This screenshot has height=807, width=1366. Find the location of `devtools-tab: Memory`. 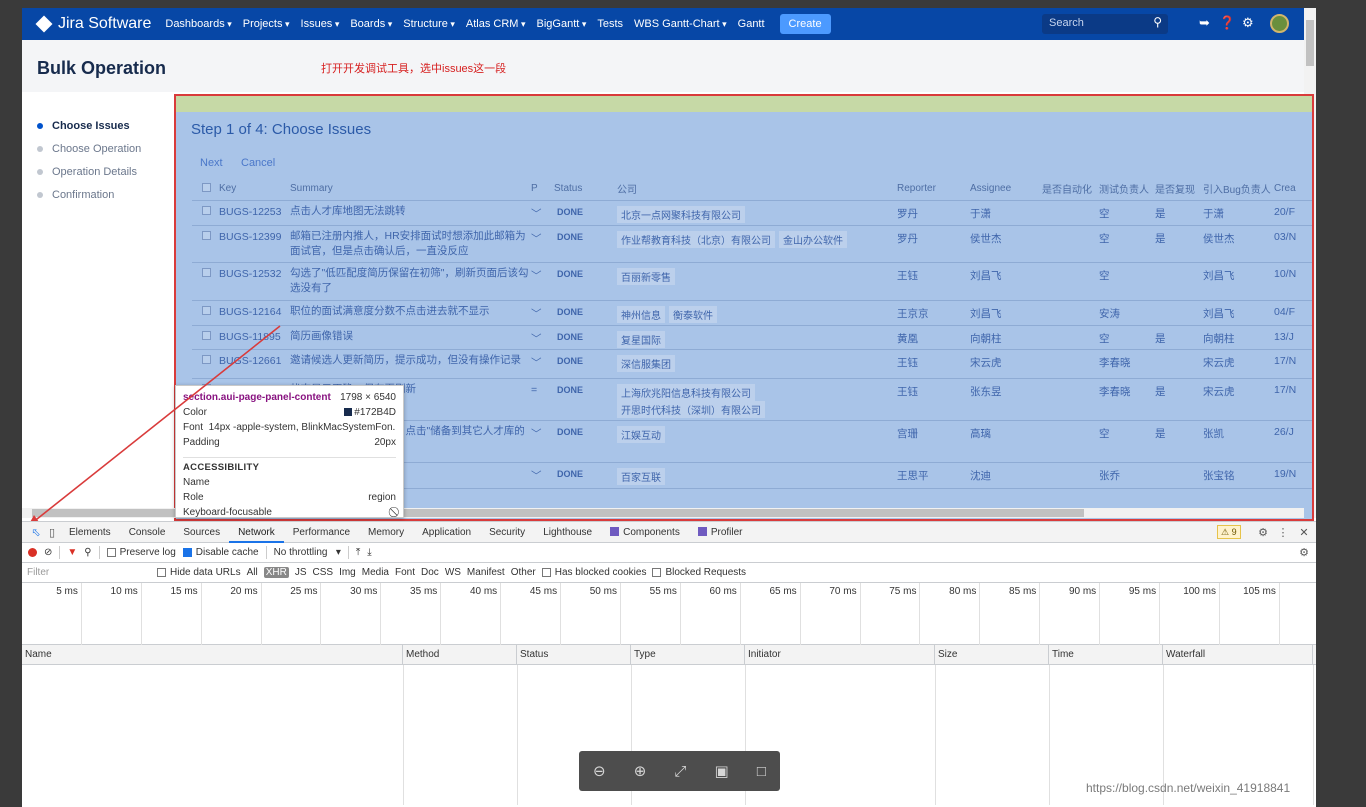

devtools-tab: Memory is located at coordinates (386, 532).